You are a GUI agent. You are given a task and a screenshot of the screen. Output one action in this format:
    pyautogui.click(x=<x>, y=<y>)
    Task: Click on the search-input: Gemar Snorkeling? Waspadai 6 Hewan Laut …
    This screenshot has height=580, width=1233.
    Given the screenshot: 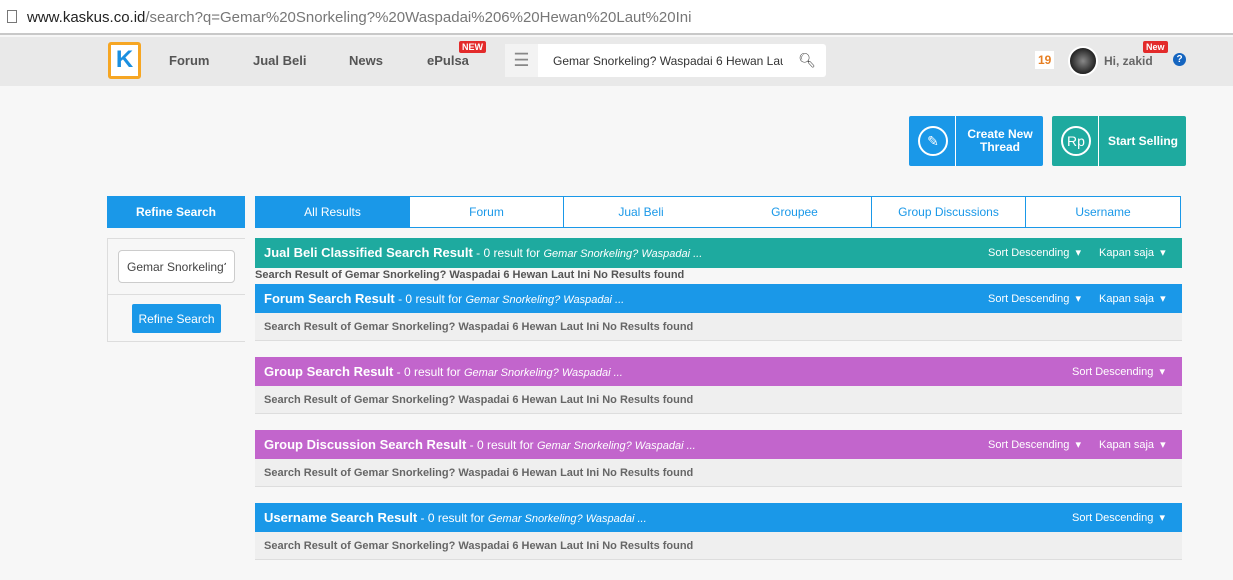 What is the action you would take?
    pyautogui.click(x=668, y=61)
    